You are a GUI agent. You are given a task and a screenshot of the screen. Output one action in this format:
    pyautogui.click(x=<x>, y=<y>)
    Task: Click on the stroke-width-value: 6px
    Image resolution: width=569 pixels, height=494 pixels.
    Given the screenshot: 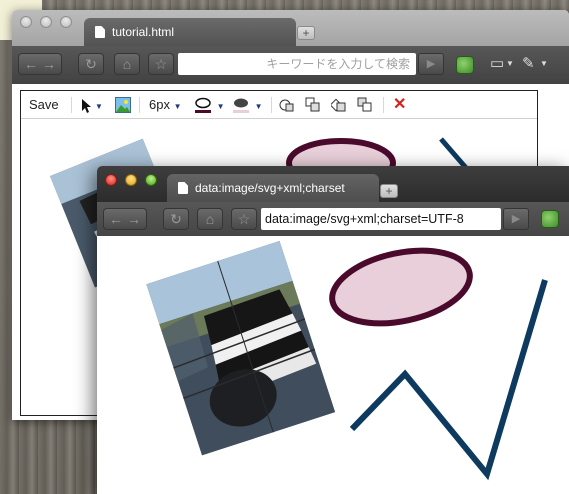 What is the action you would take?
    pyautogui.click(x=159, y=104)
    